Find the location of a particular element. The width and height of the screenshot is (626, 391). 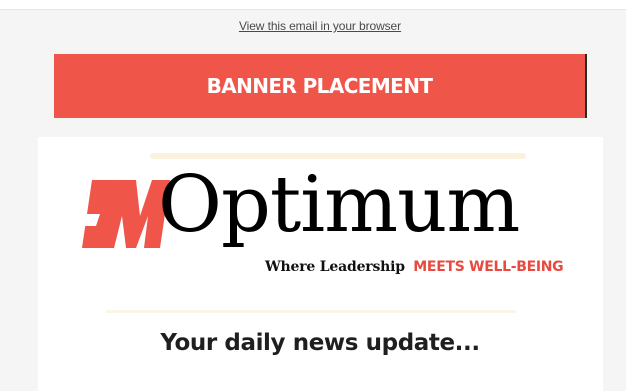

view-in-browser-link: View this email in your browser is located at coordinates (313, 26).